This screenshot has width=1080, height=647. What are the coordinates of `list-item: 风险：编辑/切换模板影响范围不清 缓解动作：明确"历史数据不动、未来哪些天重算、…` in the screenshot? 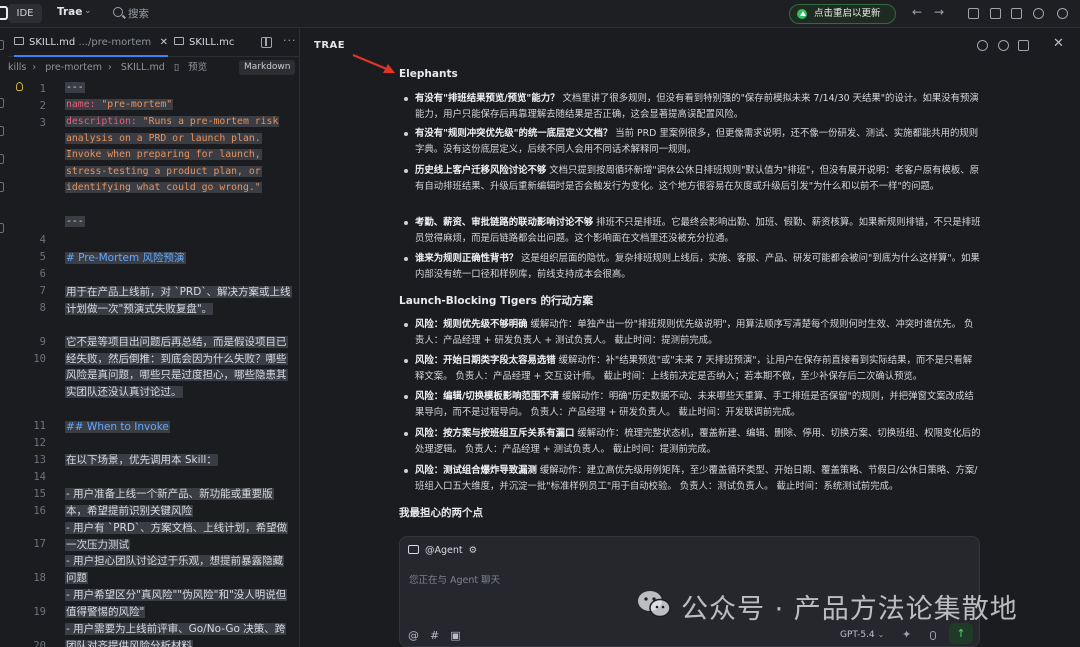 It's located at (692, 404).